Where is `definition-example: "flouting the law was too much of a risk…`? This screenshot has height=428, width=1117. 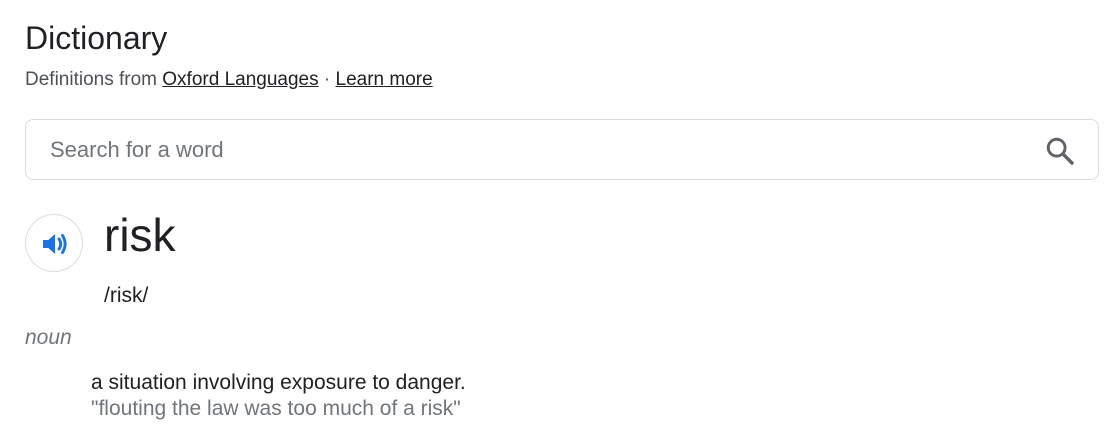
definition-example: "flouting the law was too much of a risk… is located at coordinates (276, 408).